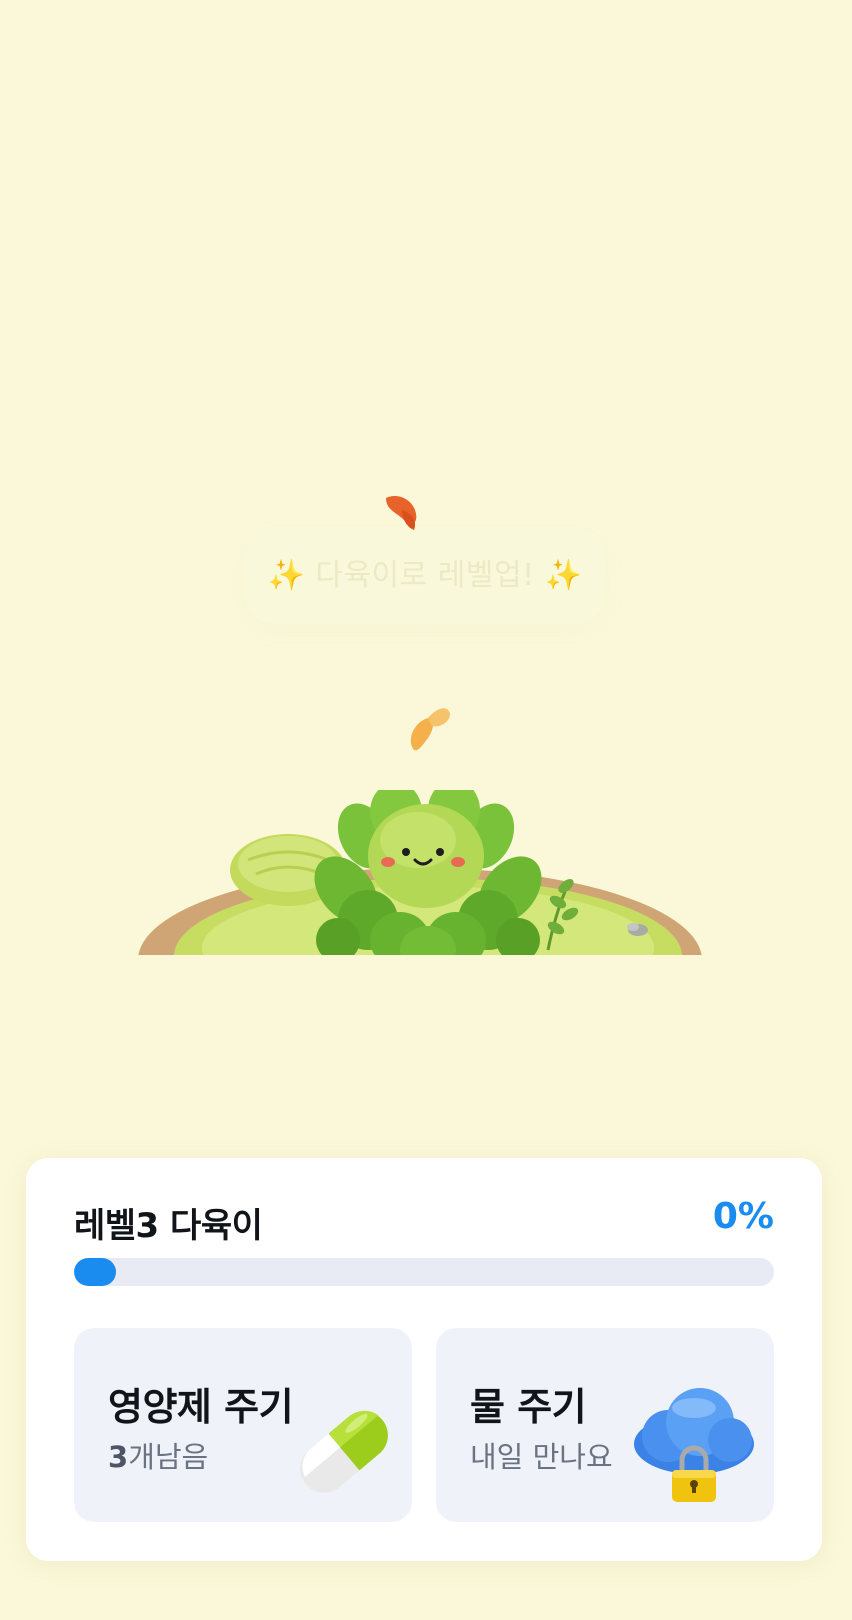 The height and width of the screenshot is (1620, 852). What do you see at coordinates (420, 872) in the screenshot?
I see `succulent-plant-illustration` at bounding box center [420, 872].